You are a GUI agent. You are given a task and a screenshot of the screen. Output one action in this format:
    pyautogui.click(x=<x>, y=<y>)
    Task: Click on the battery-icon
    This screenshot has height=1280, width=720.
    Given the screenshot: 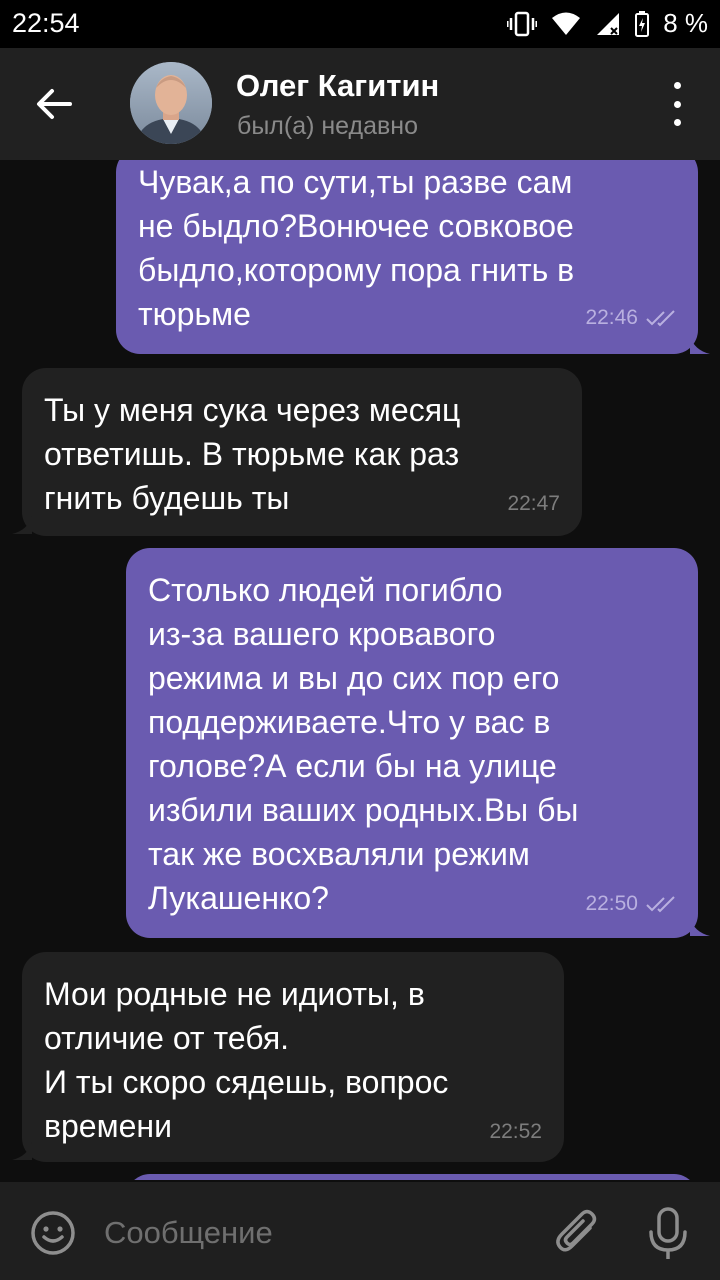 What is the action you would take?
    pyautogui.click(x=642, y=23)
    